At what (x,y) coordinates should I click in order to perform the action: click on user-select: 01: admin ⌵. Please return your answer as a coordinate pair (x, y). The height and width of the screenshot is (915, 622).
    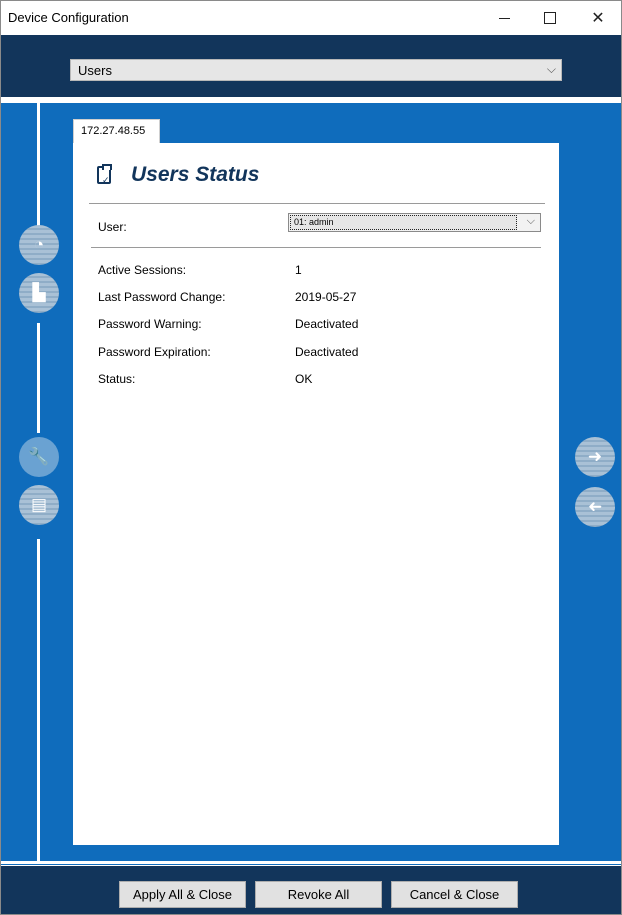
    Looking at the image, I should click on (414, 222).